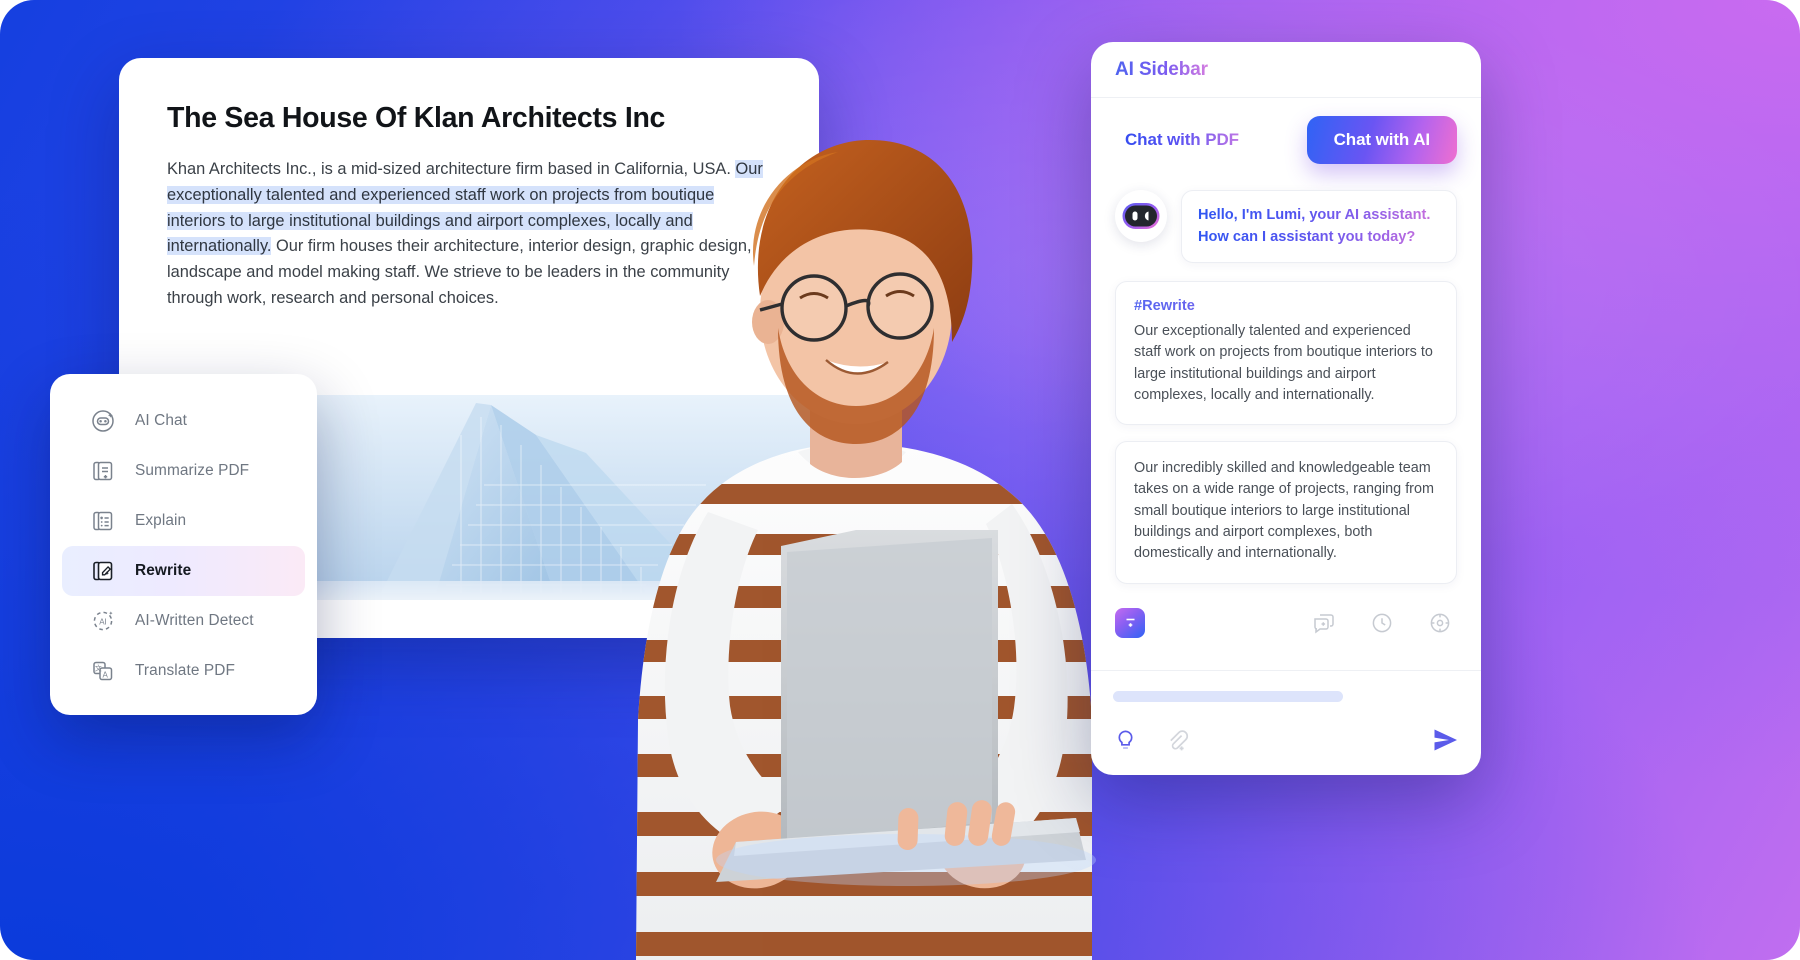  I want to click on menu-item-translate-pdf: 文 A Translate PDF, so click(183, 671).